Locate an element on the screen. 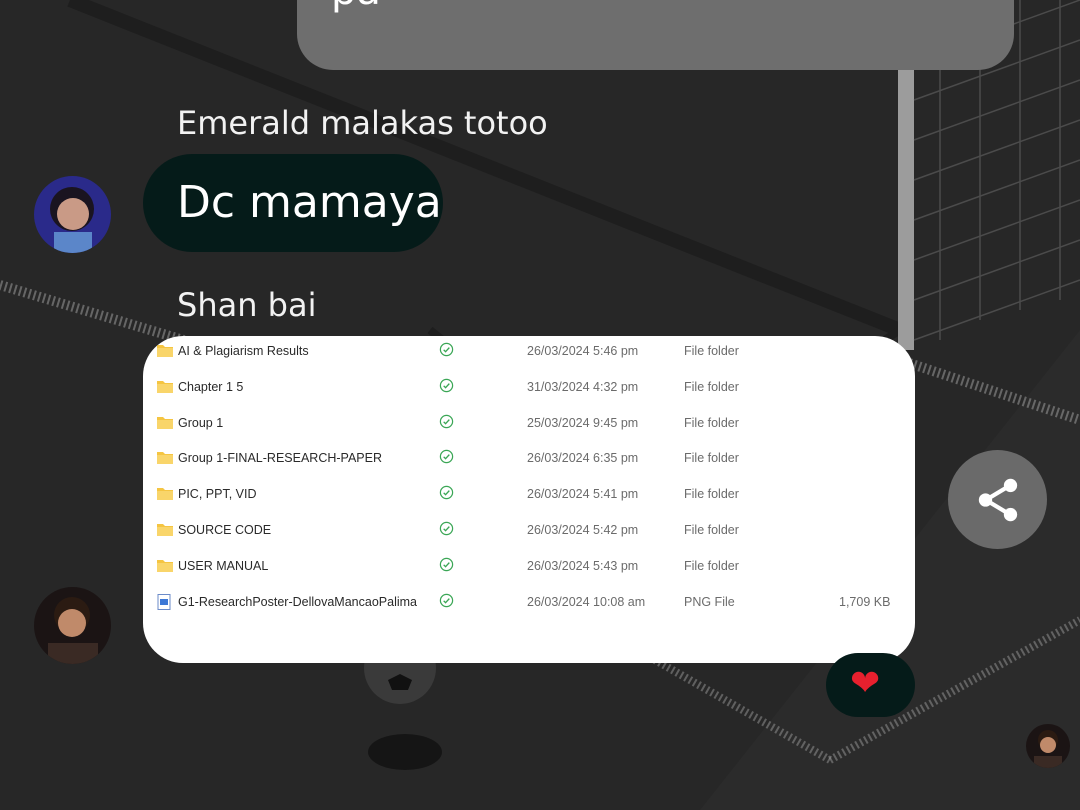 The width and height of the screenshot is (1080, 810). file-date: 31/03/2024 4:32 pm is located at coordinates (583, 386).